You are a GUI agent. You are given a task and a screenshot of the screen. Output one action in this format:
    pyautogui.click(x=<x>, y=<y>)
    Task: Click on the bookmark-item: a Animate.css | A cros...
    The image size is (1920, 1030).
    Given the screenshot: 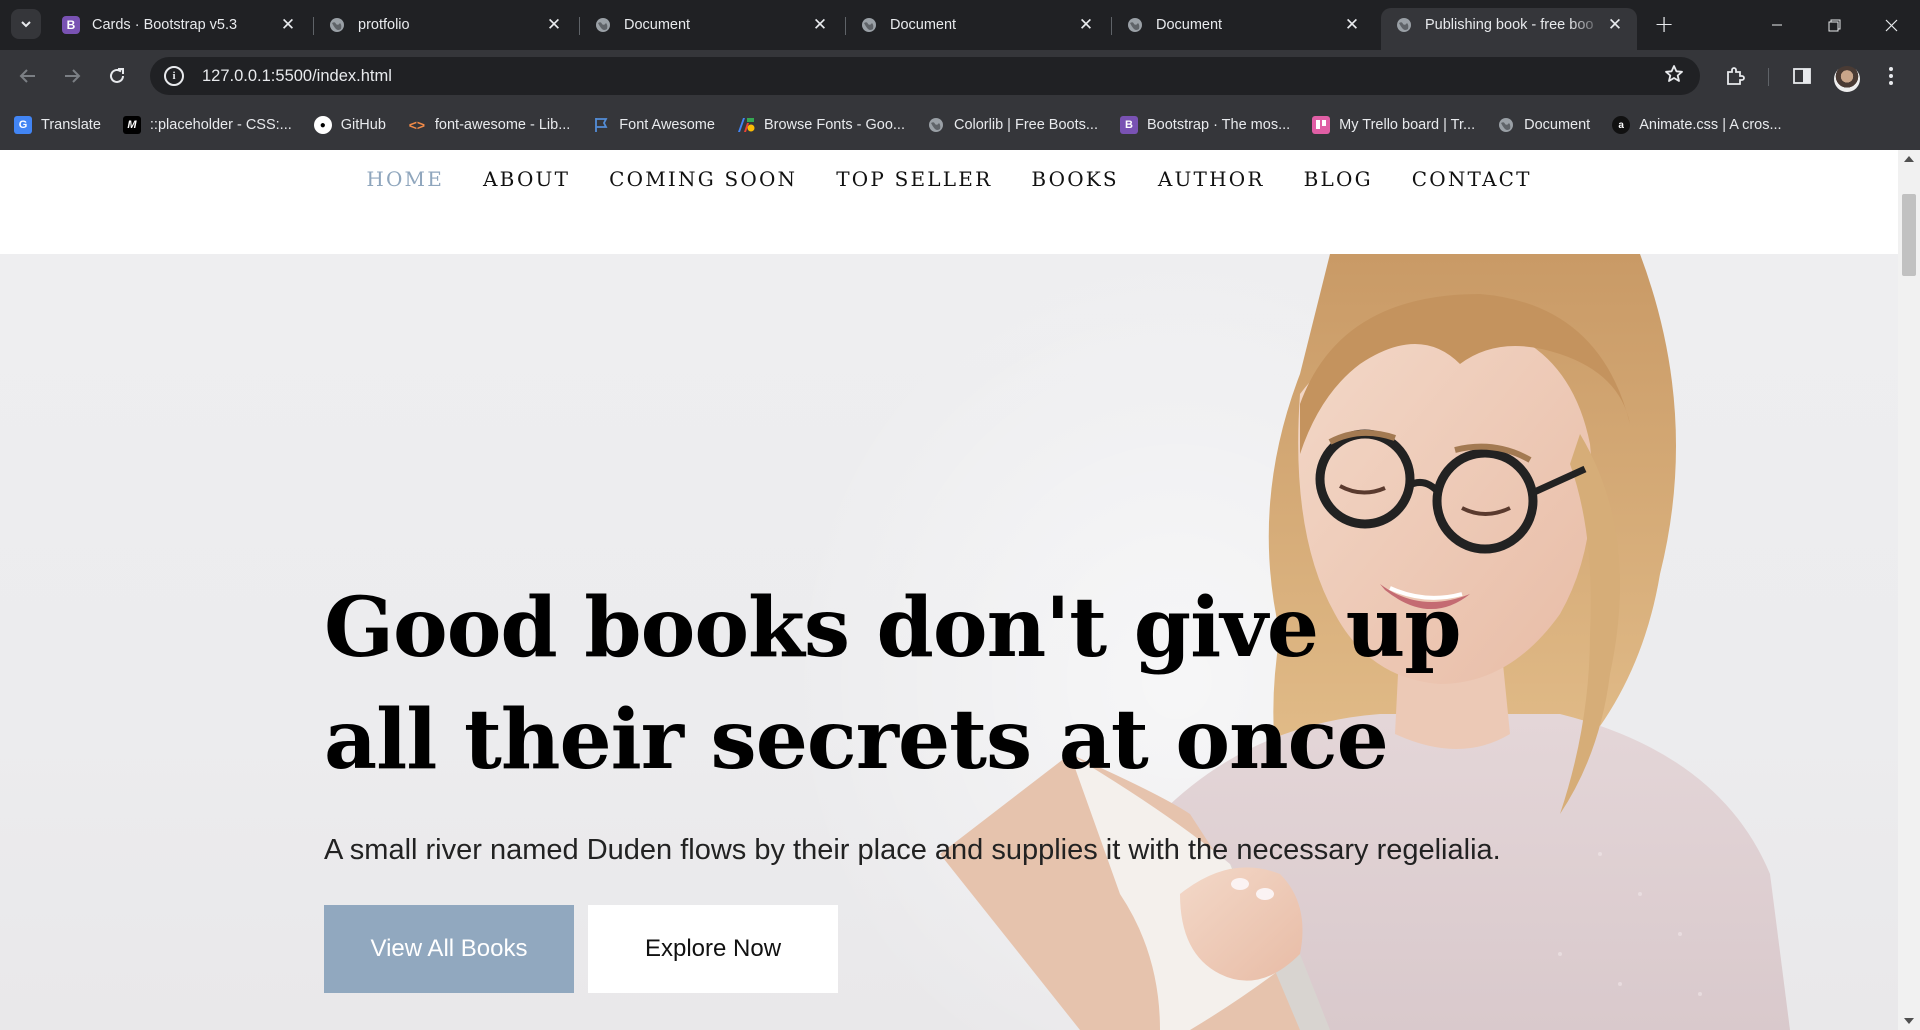 What is the action you would take?
    pyautogui.click(x=1697, y=125)
    